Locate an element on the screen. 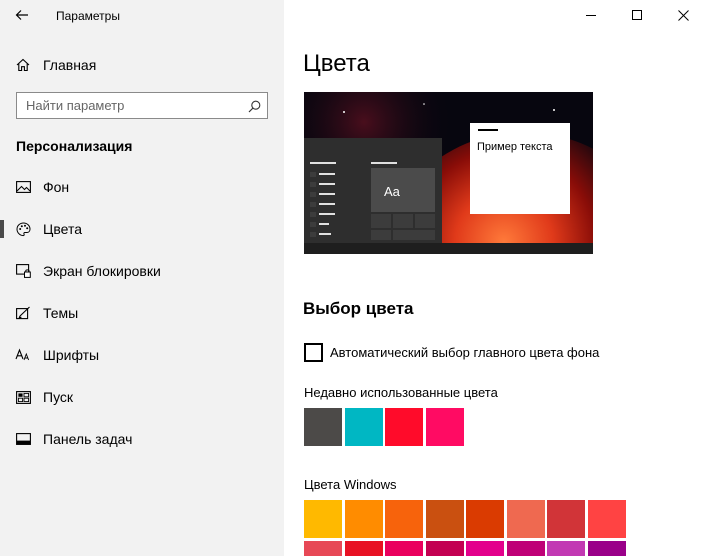 The image size is (706, 556). preview-tiles-header is located at coordinates (384, 163).